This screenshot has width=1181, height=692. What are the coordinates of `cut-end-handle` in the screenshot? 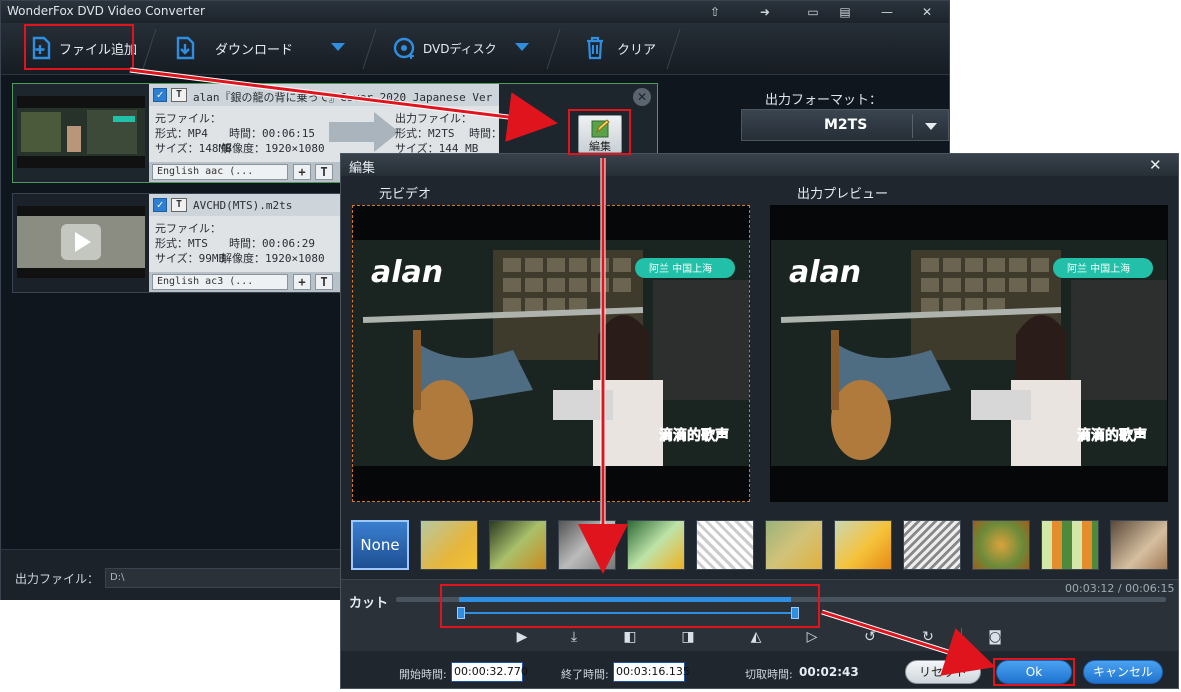 It's located at (795, 613).